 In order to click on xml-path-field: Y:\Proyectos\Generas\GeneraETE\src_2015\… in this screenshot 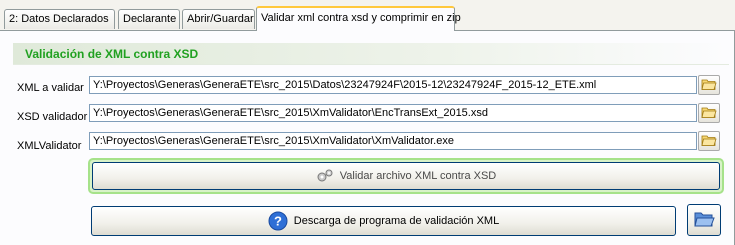, I will do `click(393, 85)`.